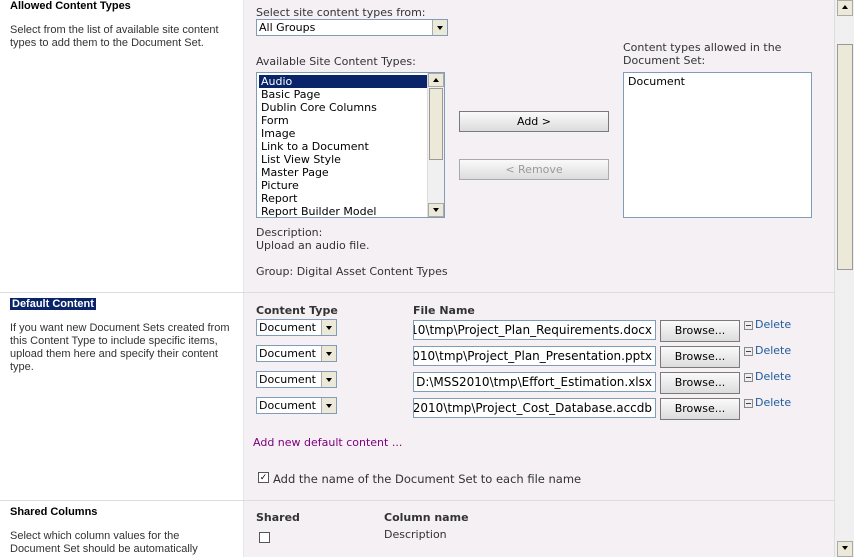 The width and height of the screenshot is (854, 557). I want to click on scroll-up-icon, so click(436, 80).